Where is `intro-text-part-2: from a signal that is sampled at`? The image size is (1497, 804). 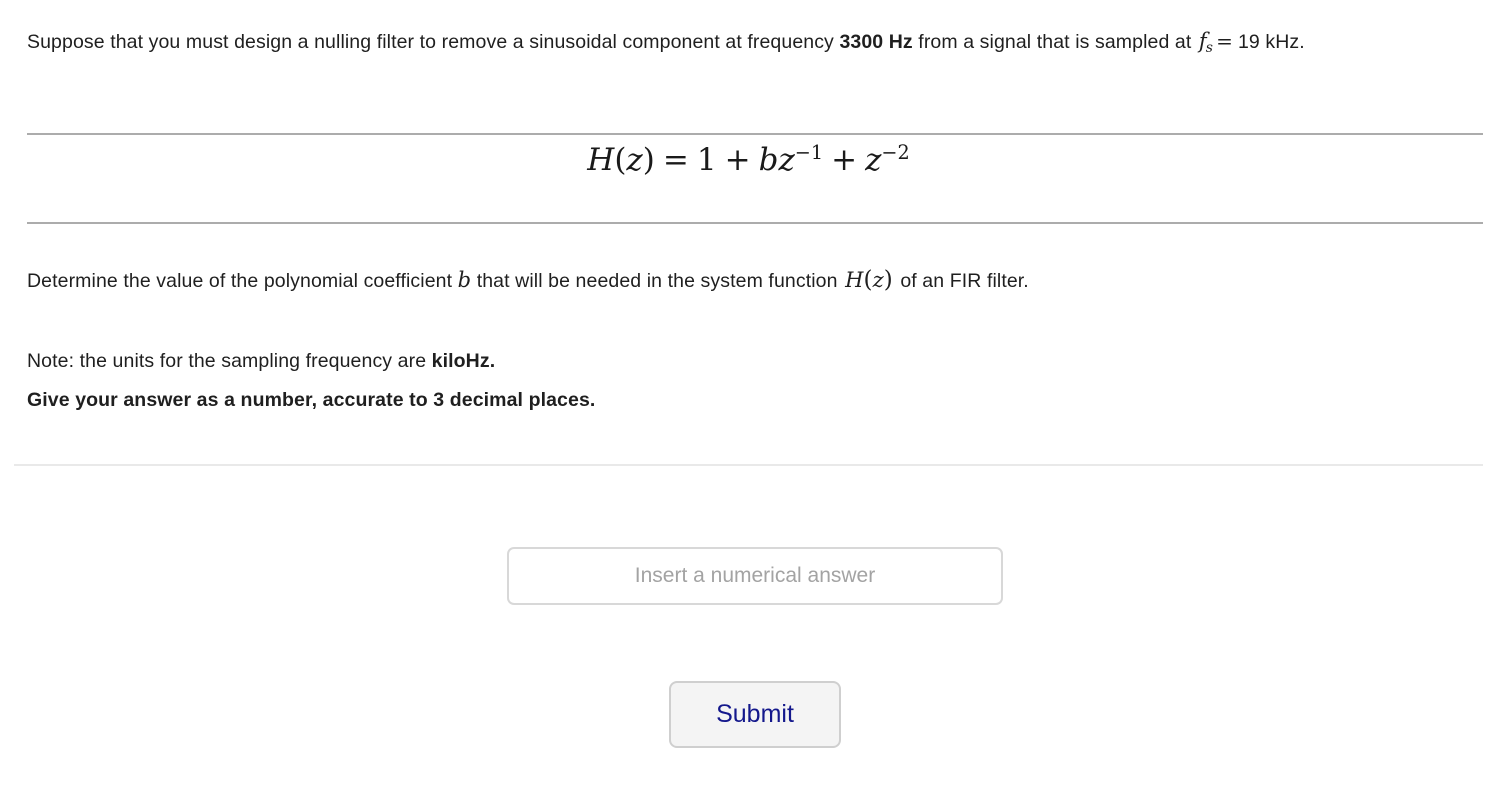
intro-text-part-2: from a signal that is sampled at is located at coordinates (1054, 42).